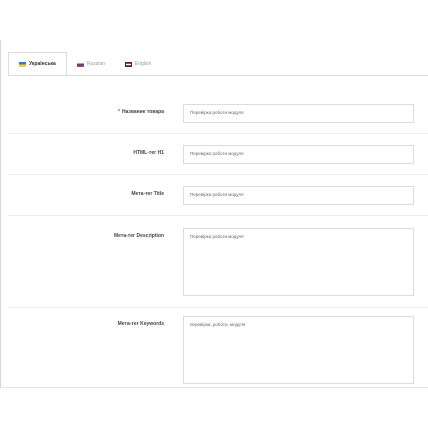  What do you see at coordinates (42, 64) in the screenshot?
I see `tab-label: Українська` at bounding box center [42, 64].